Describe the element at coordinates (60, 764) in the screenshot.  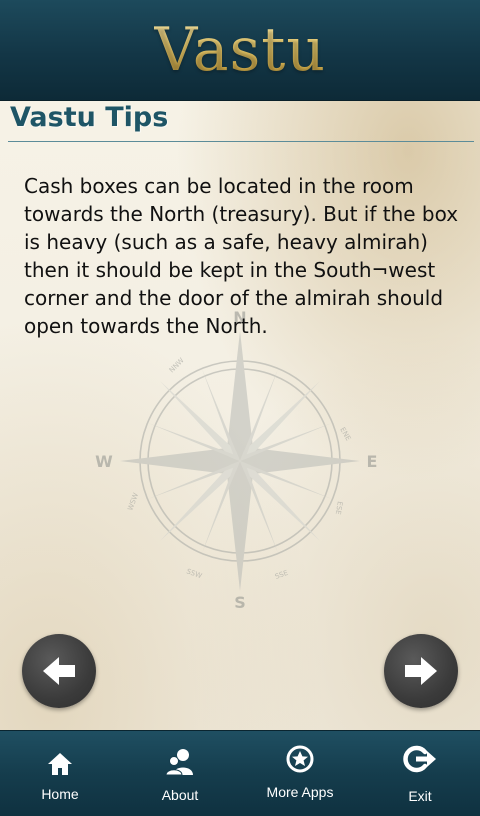
I see `home-icon` at that location.